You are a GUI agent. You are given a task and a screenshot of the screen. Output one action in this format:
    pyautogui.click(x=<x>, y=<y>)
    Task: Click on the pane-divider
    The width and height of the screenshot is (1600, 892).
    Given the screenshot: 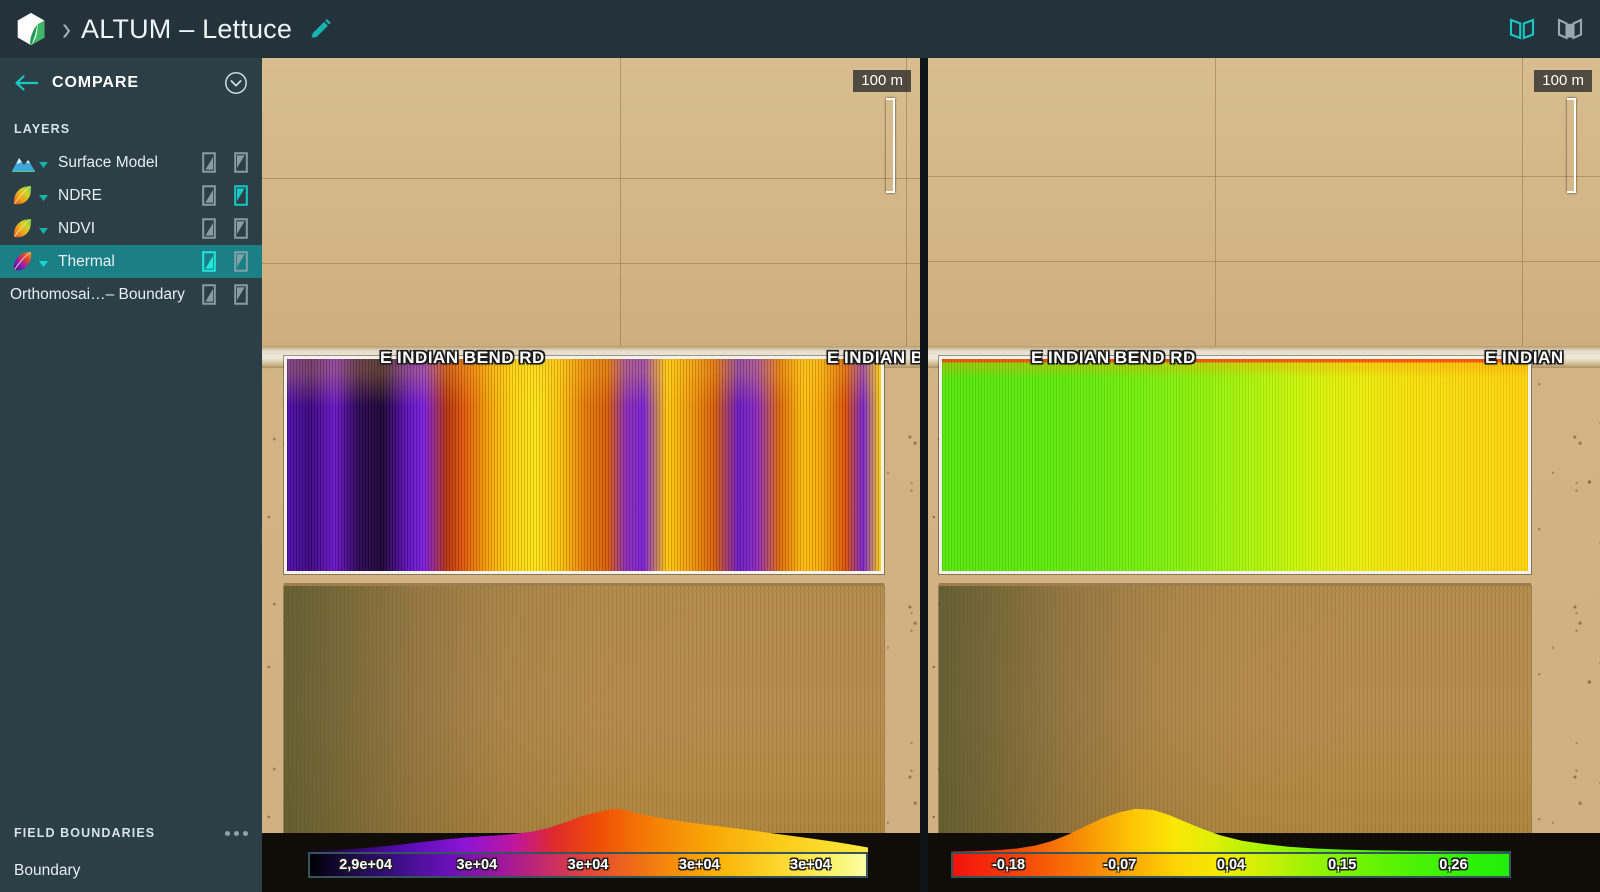 What is the action you would take?
    pyautogui.click(x=924, y=475)
    